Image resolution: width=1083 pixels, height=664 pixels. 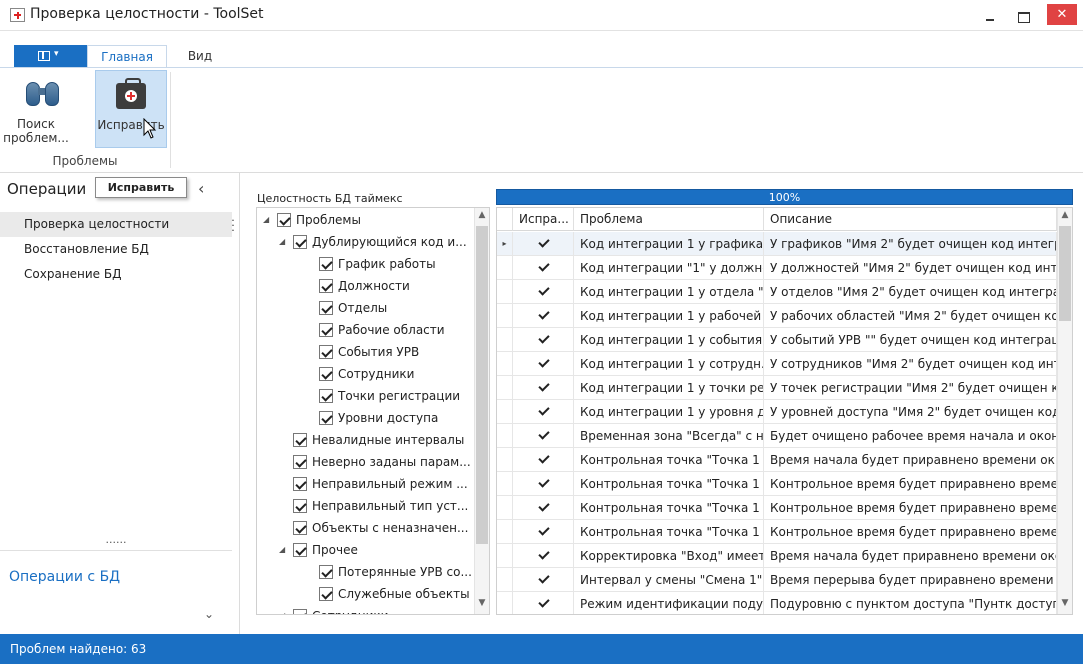 I want to click on tab-home: Главная, so click(x=127, y=56).